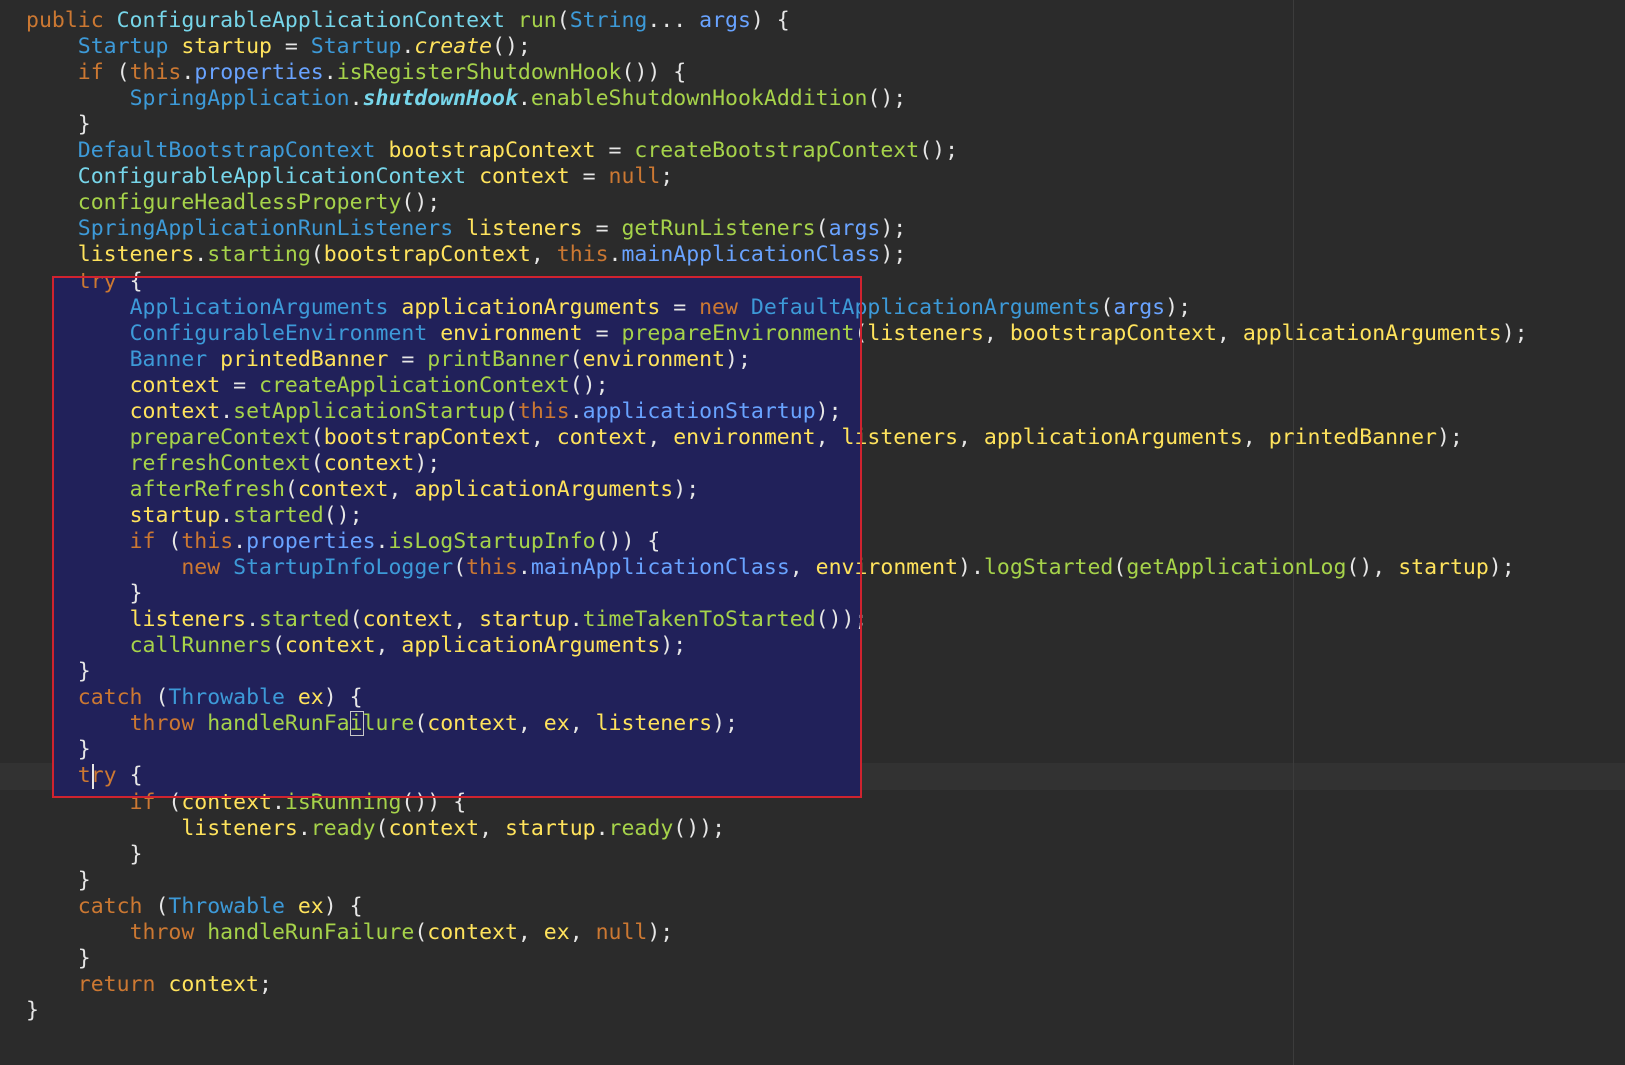 The width and height of the screenshot is (1625, 1065). What do you see at coordinates (129, 47) in the screenshot?
I see `code-token: Startup` at bounding box center [129, 47].